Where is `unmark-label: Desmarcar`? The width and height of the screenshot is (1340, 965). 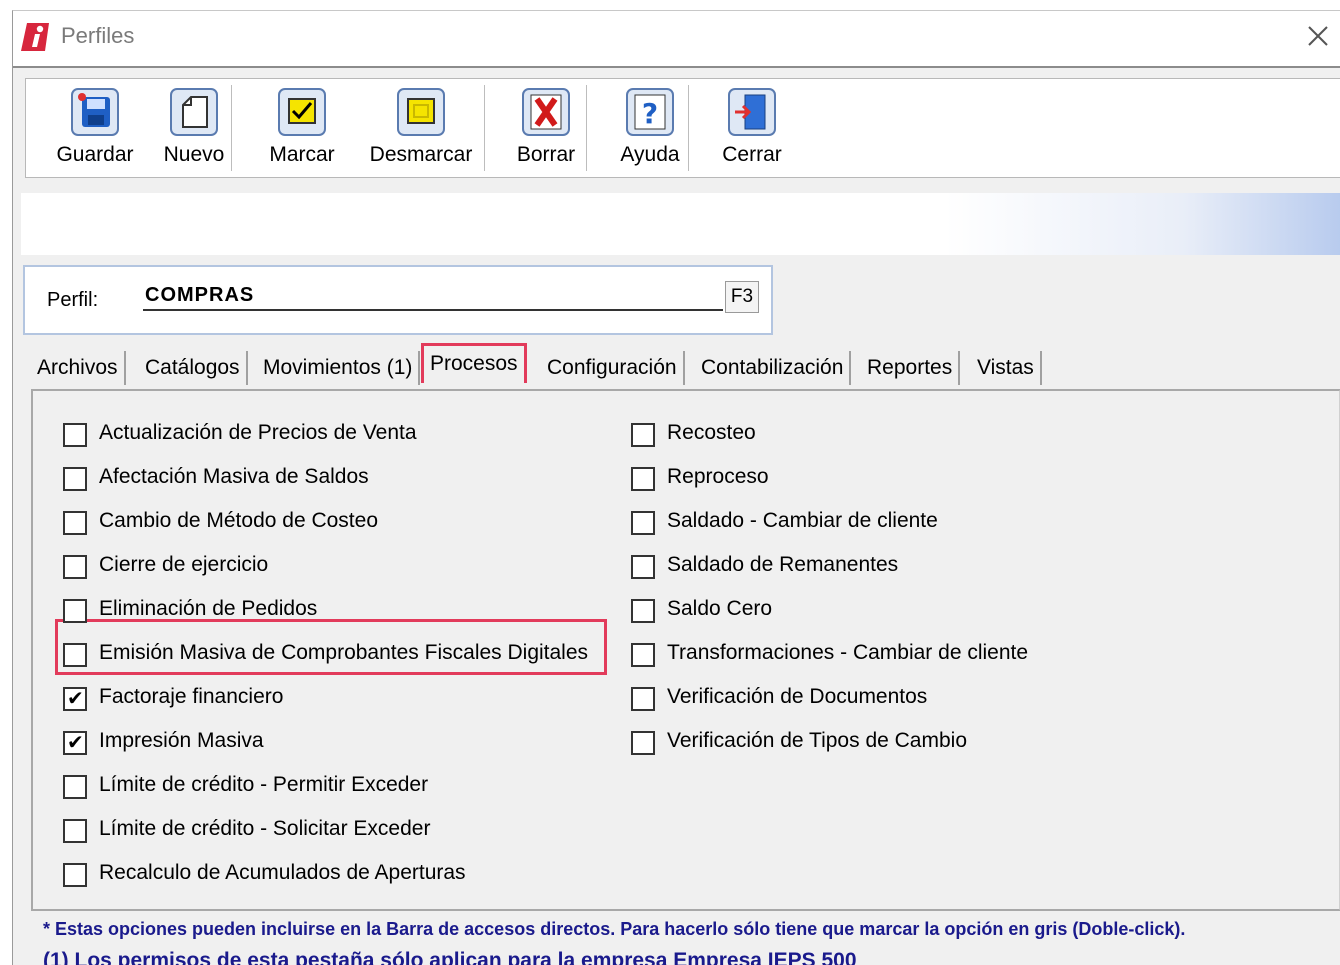 unmark-label: Desmarcar is located at coordinates (421, 154).